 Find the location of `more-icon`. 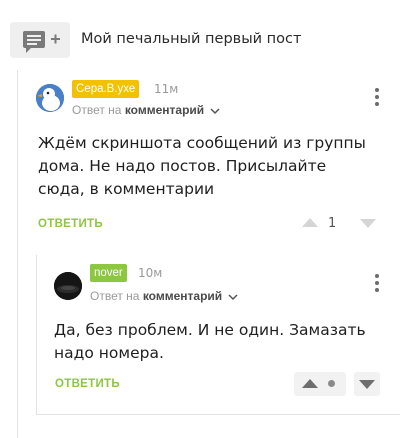

more-icon is located at coordinates (377, 283).